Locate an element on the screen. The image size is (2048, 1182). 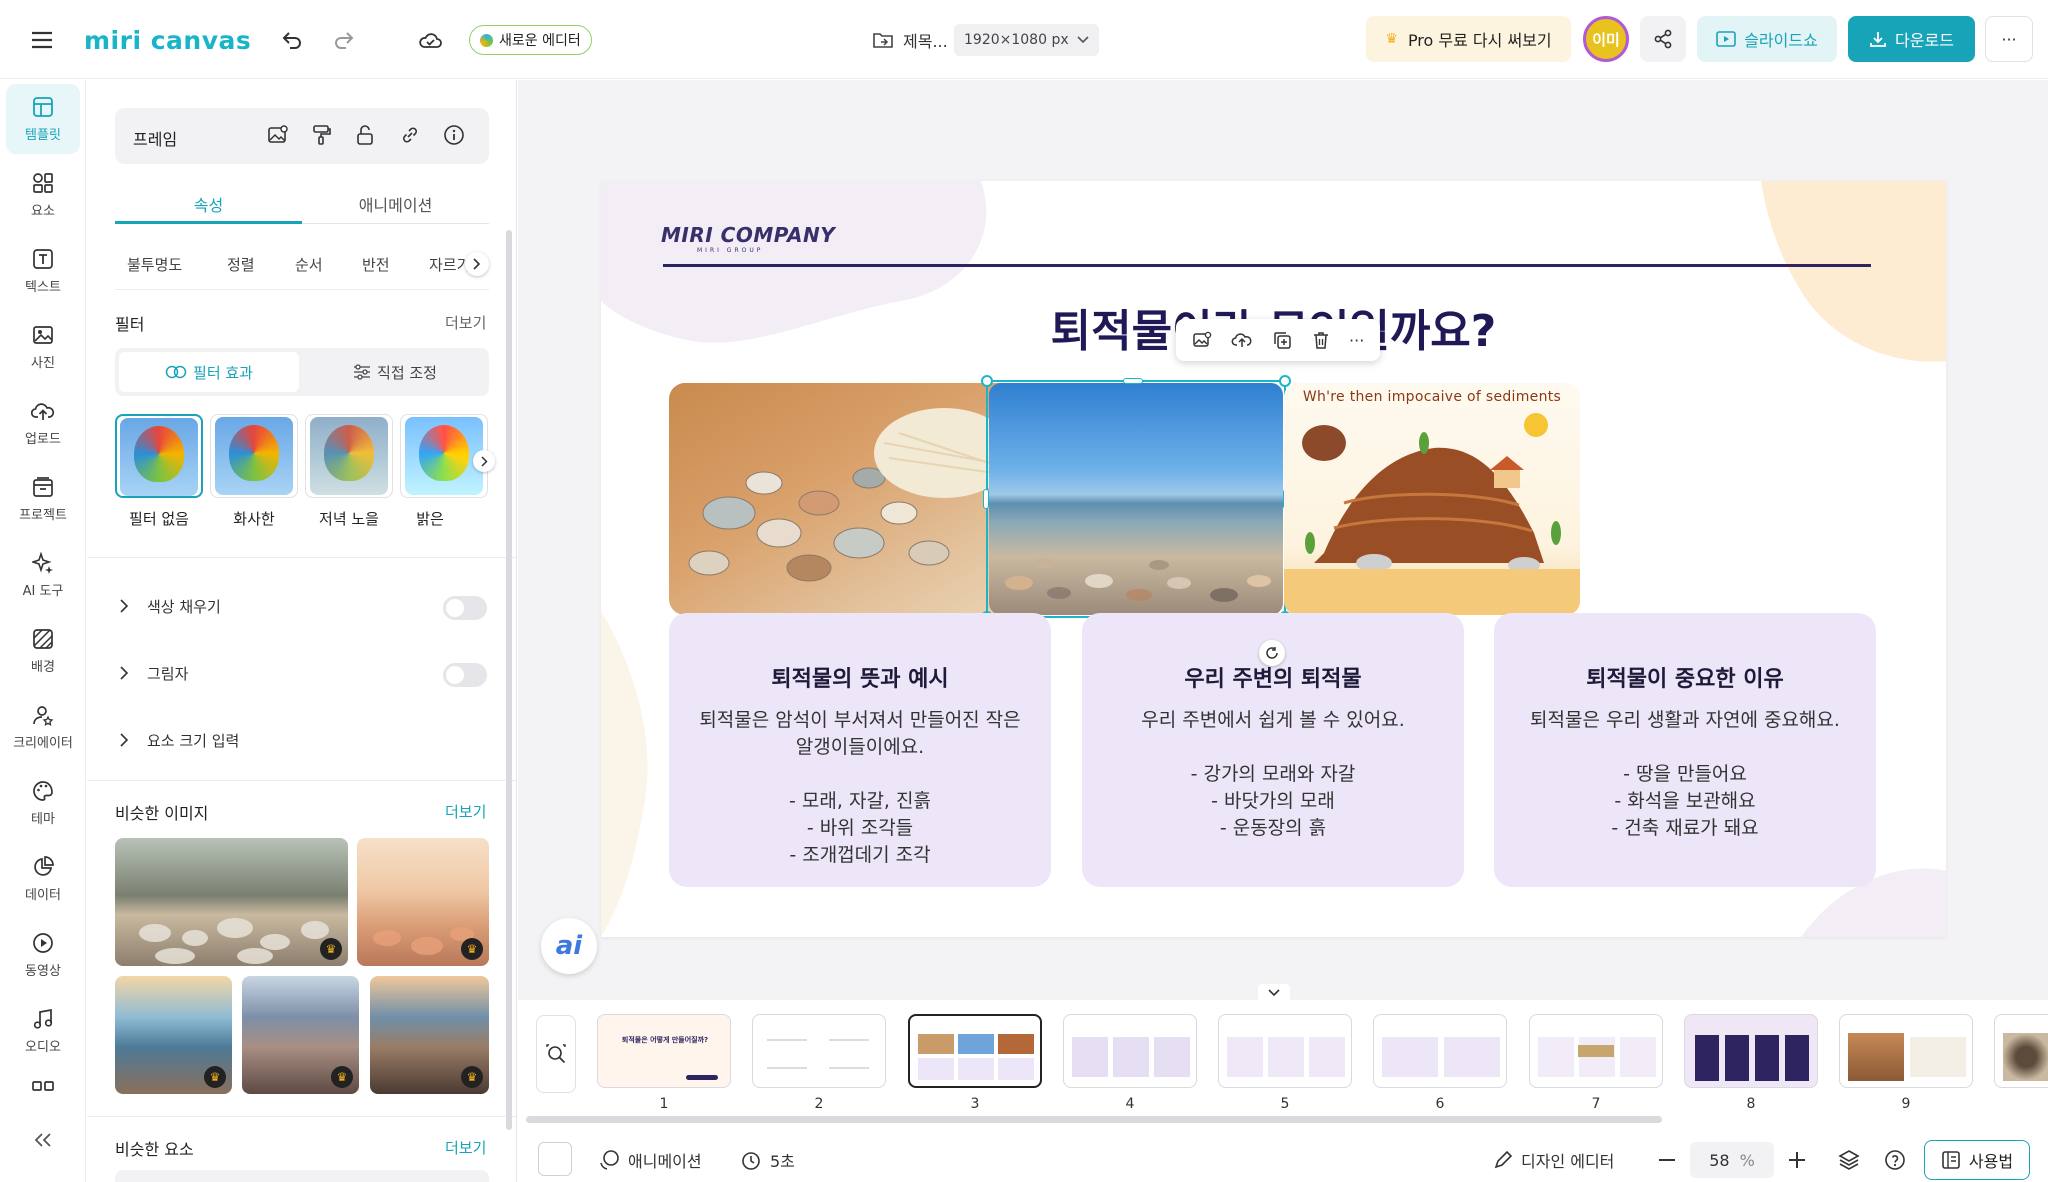
filter-sunset-thumb is located at coordinates (349, 456).